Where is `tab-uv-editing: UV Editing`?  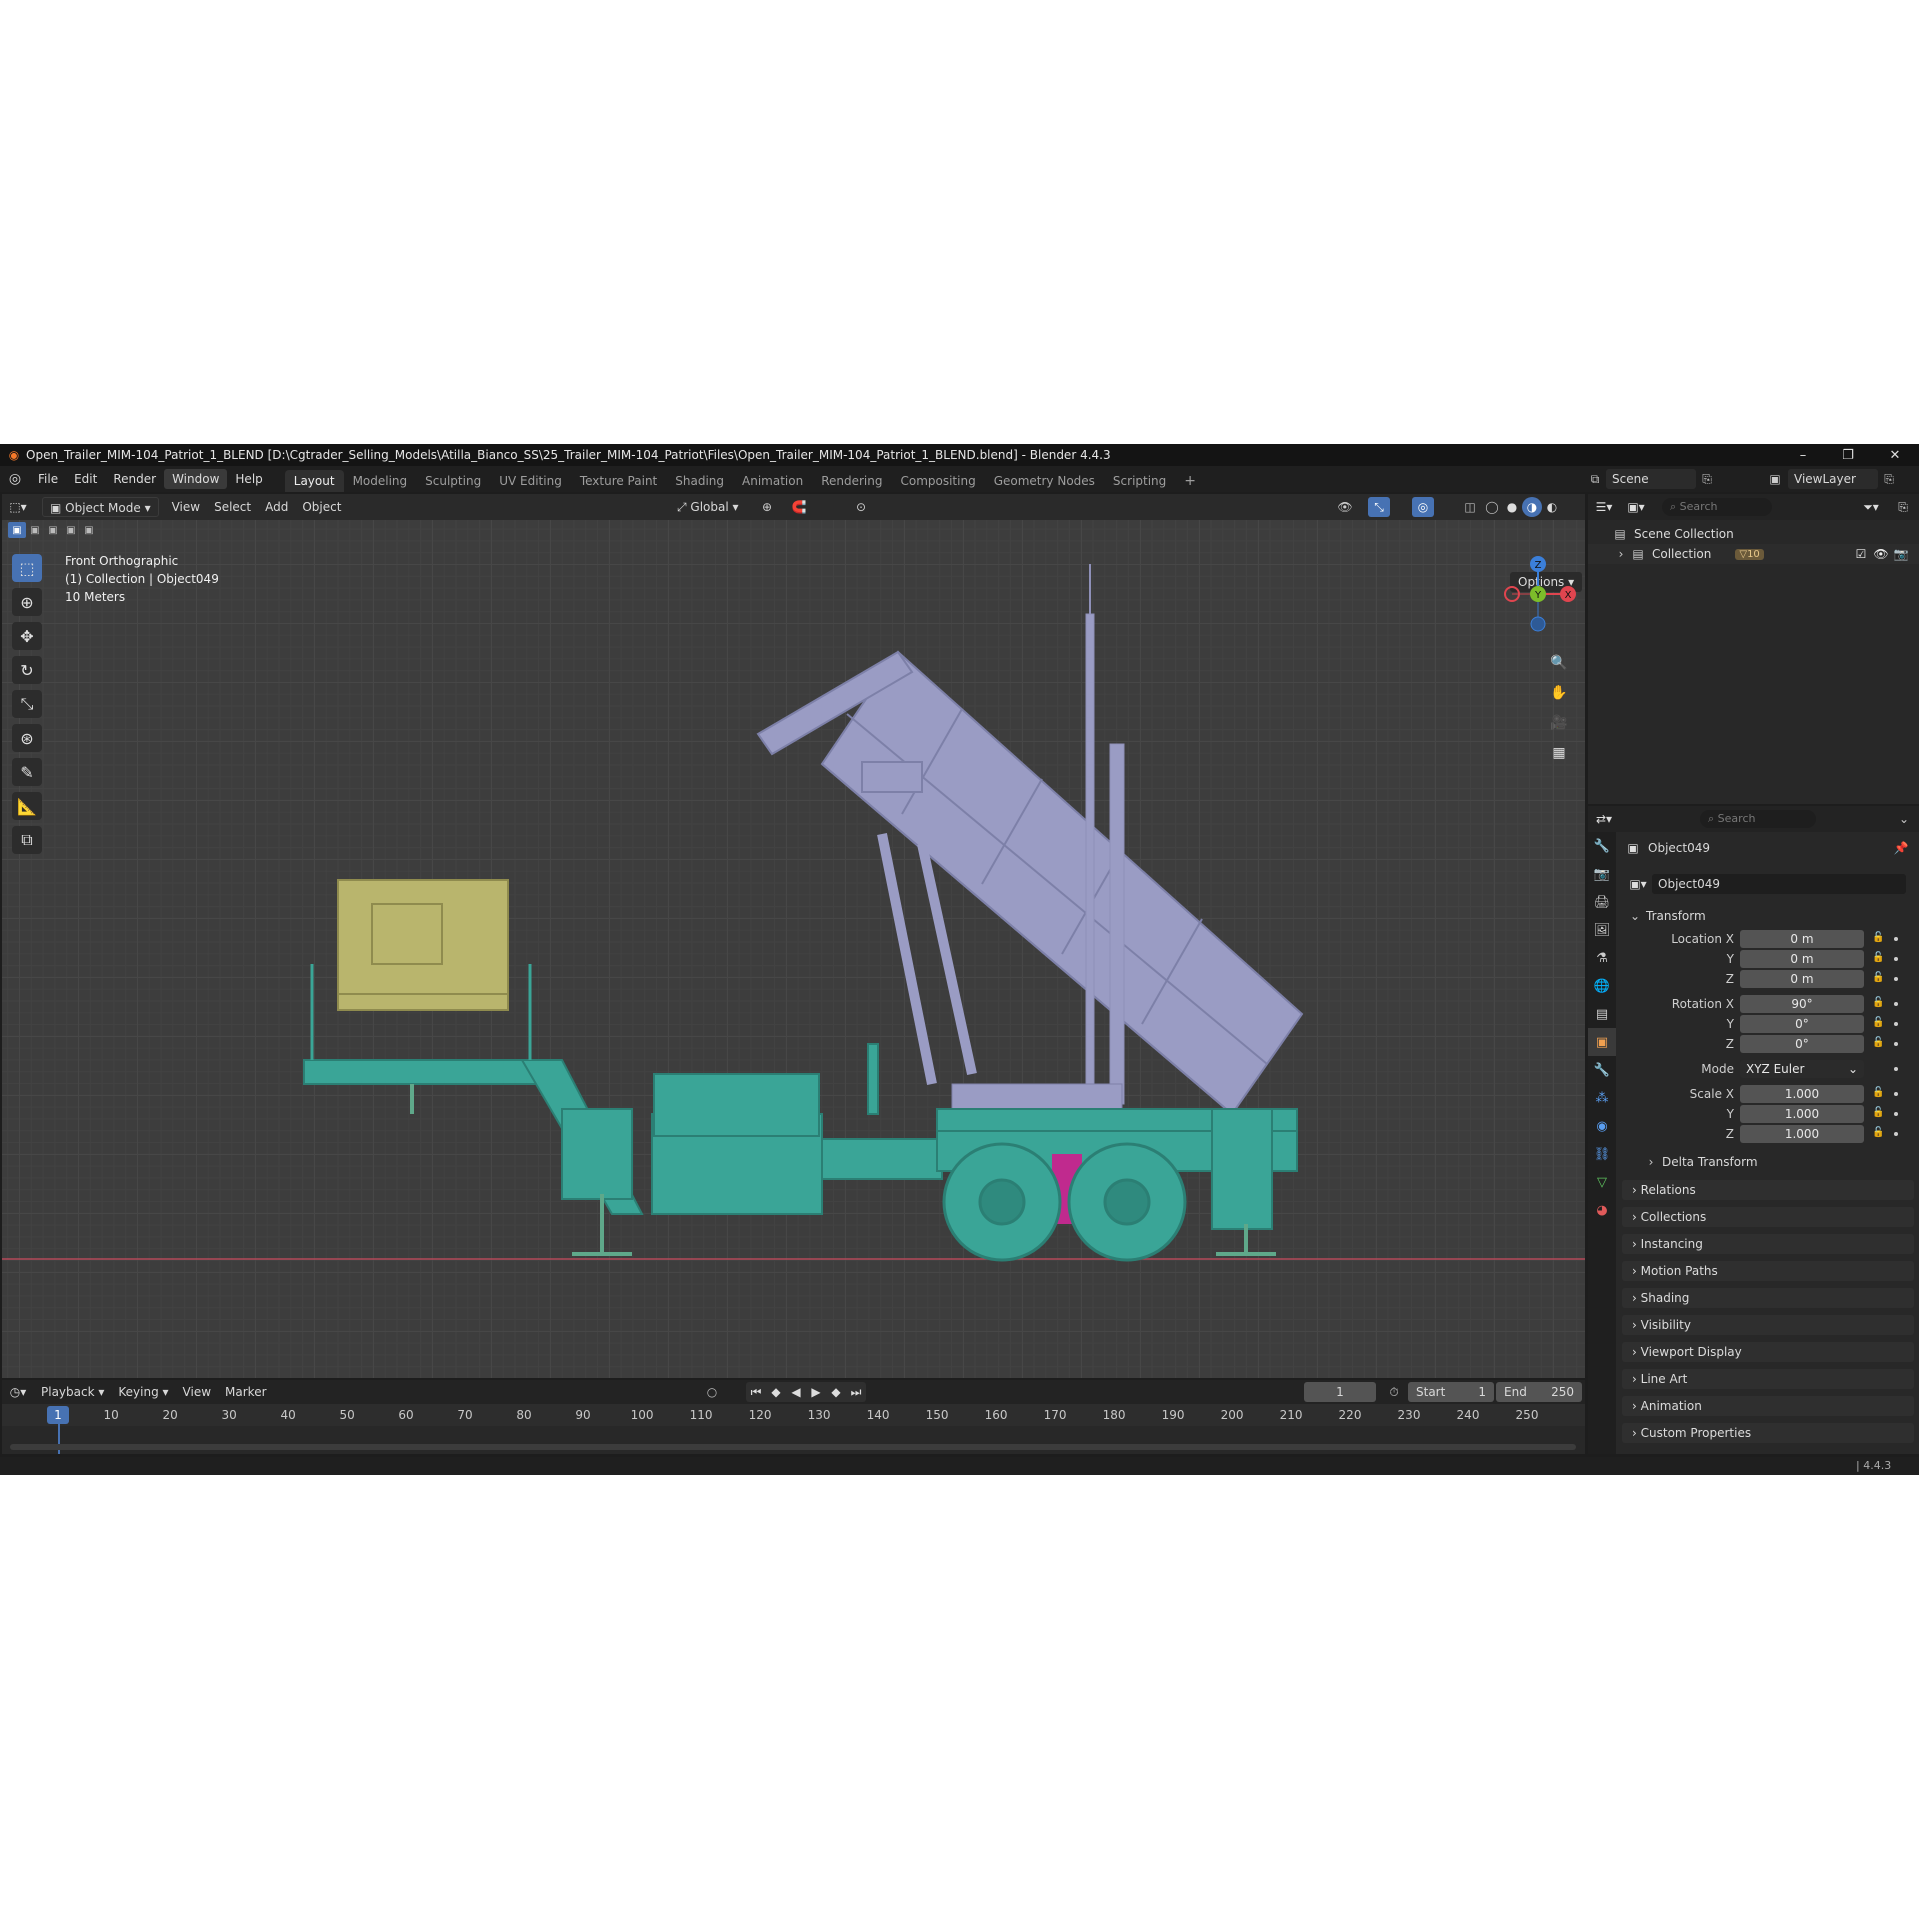
tab-uv-editing: UV Editing is located at coordinates (530, 481).